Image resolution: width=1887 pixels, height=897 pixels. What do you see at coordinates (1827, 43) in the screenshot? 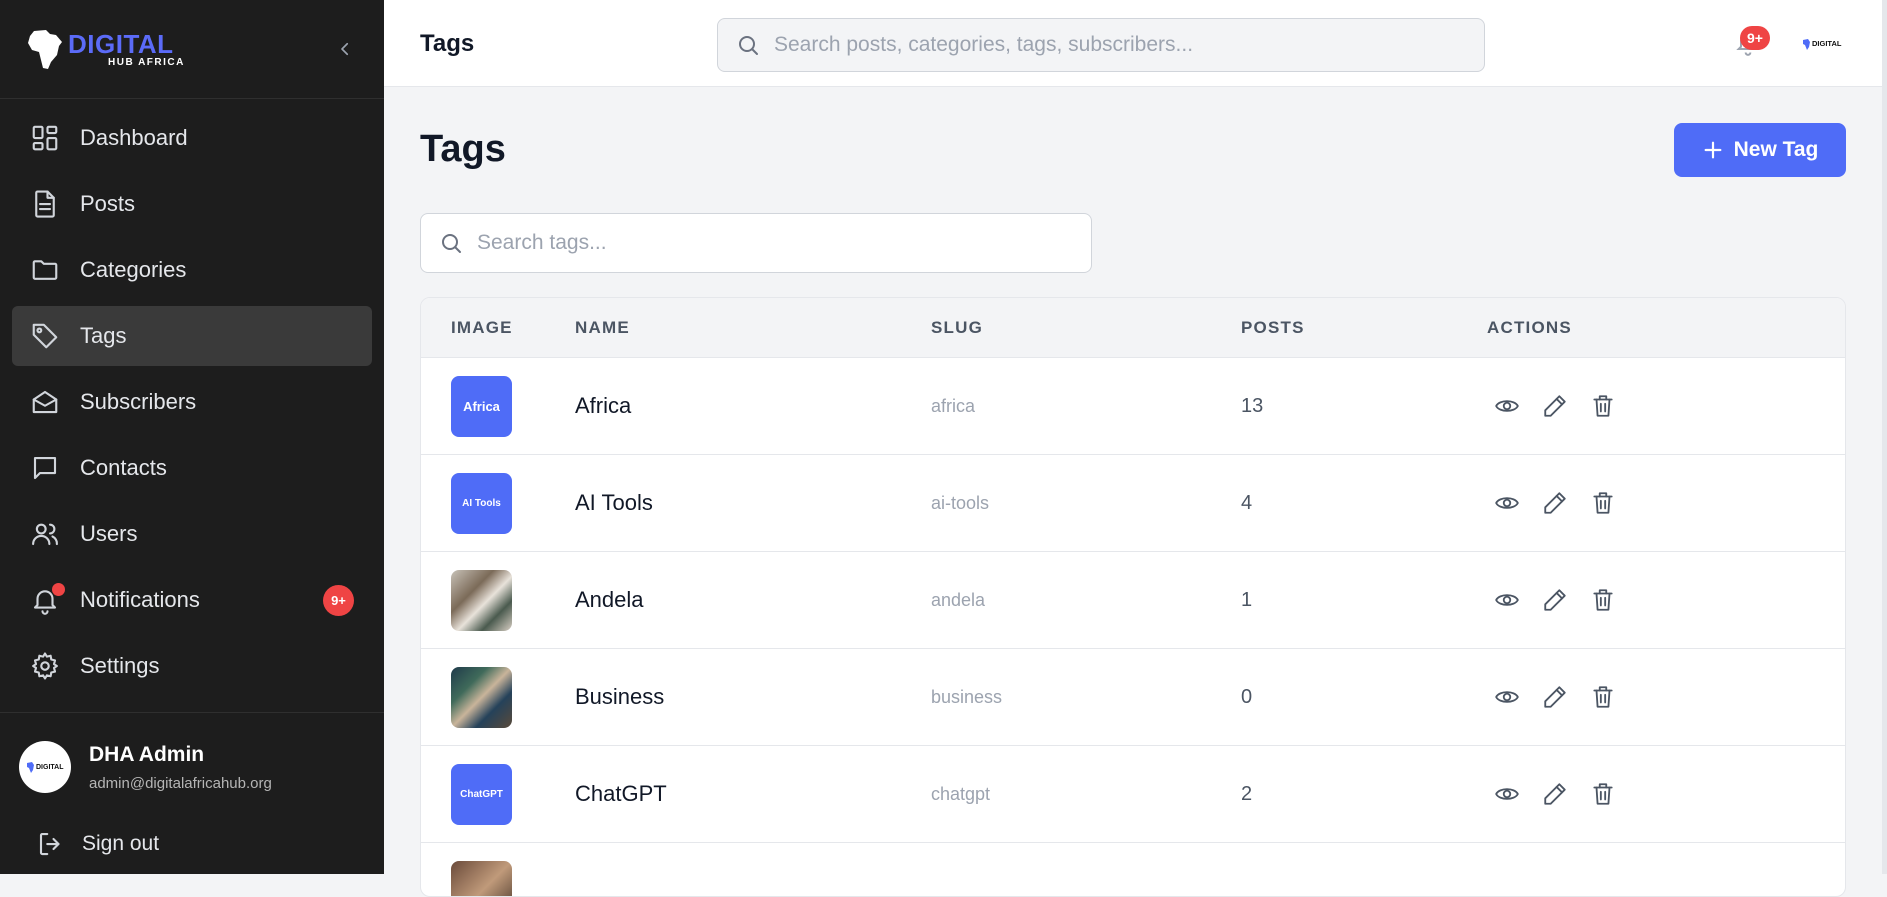
I see `avatar-logo-text: DIGITAL` at bounding box center [1827, 43].